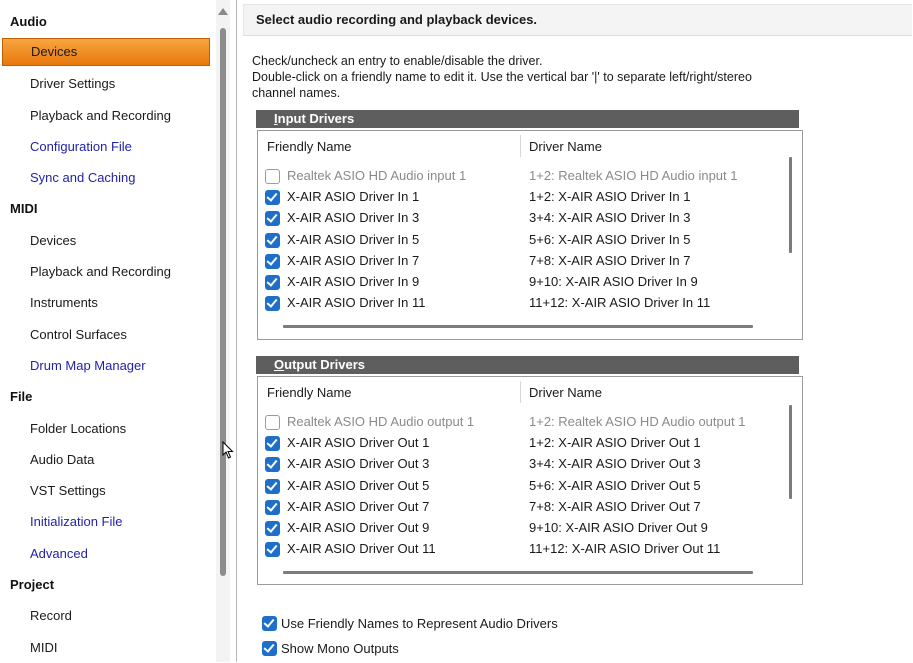  I want to click on sidebar-section-project: Project, so click(106, 584).